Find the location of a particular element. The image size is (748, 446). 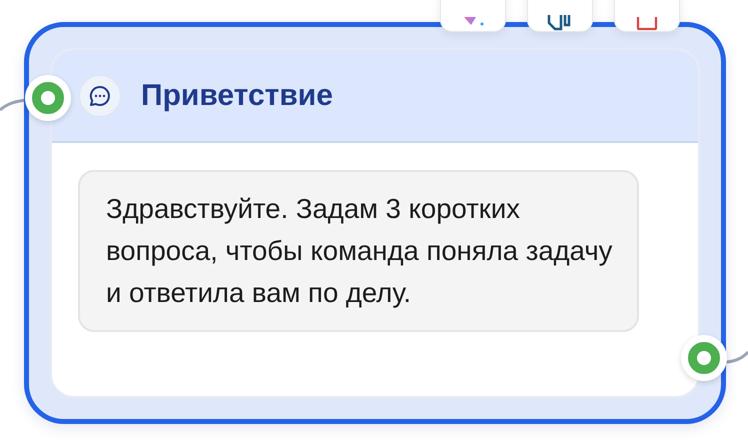

node-title: Приветствие is located at coordinates (237, 96).